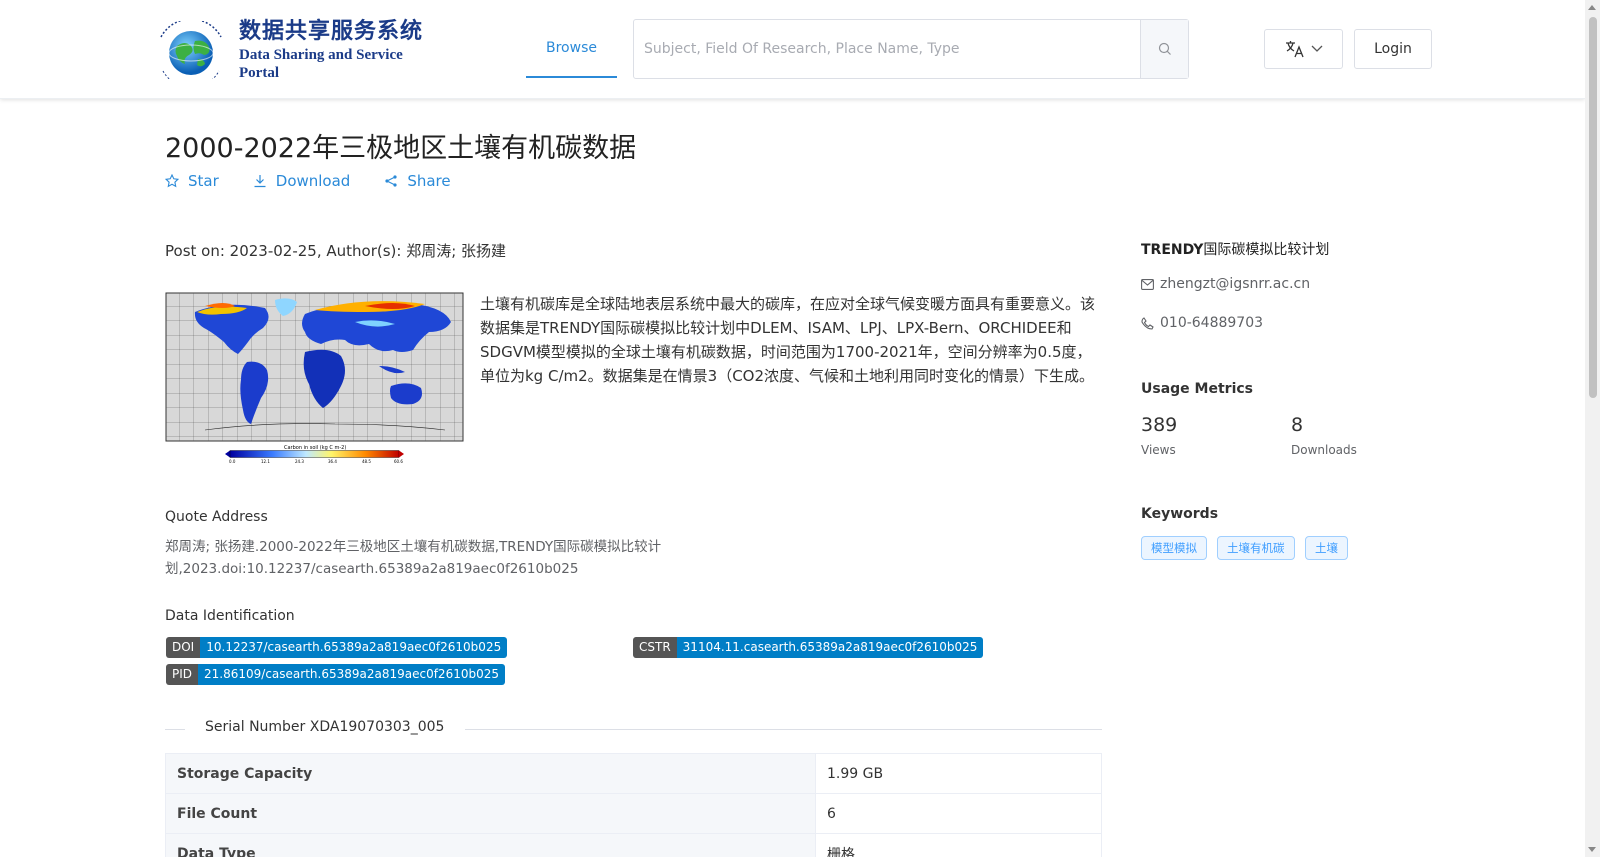 The width and height of the screenshot is (1600, 857). Describe the element at coordinates (1147, 323) in the screenshot. I see `phone-icon` at that location.